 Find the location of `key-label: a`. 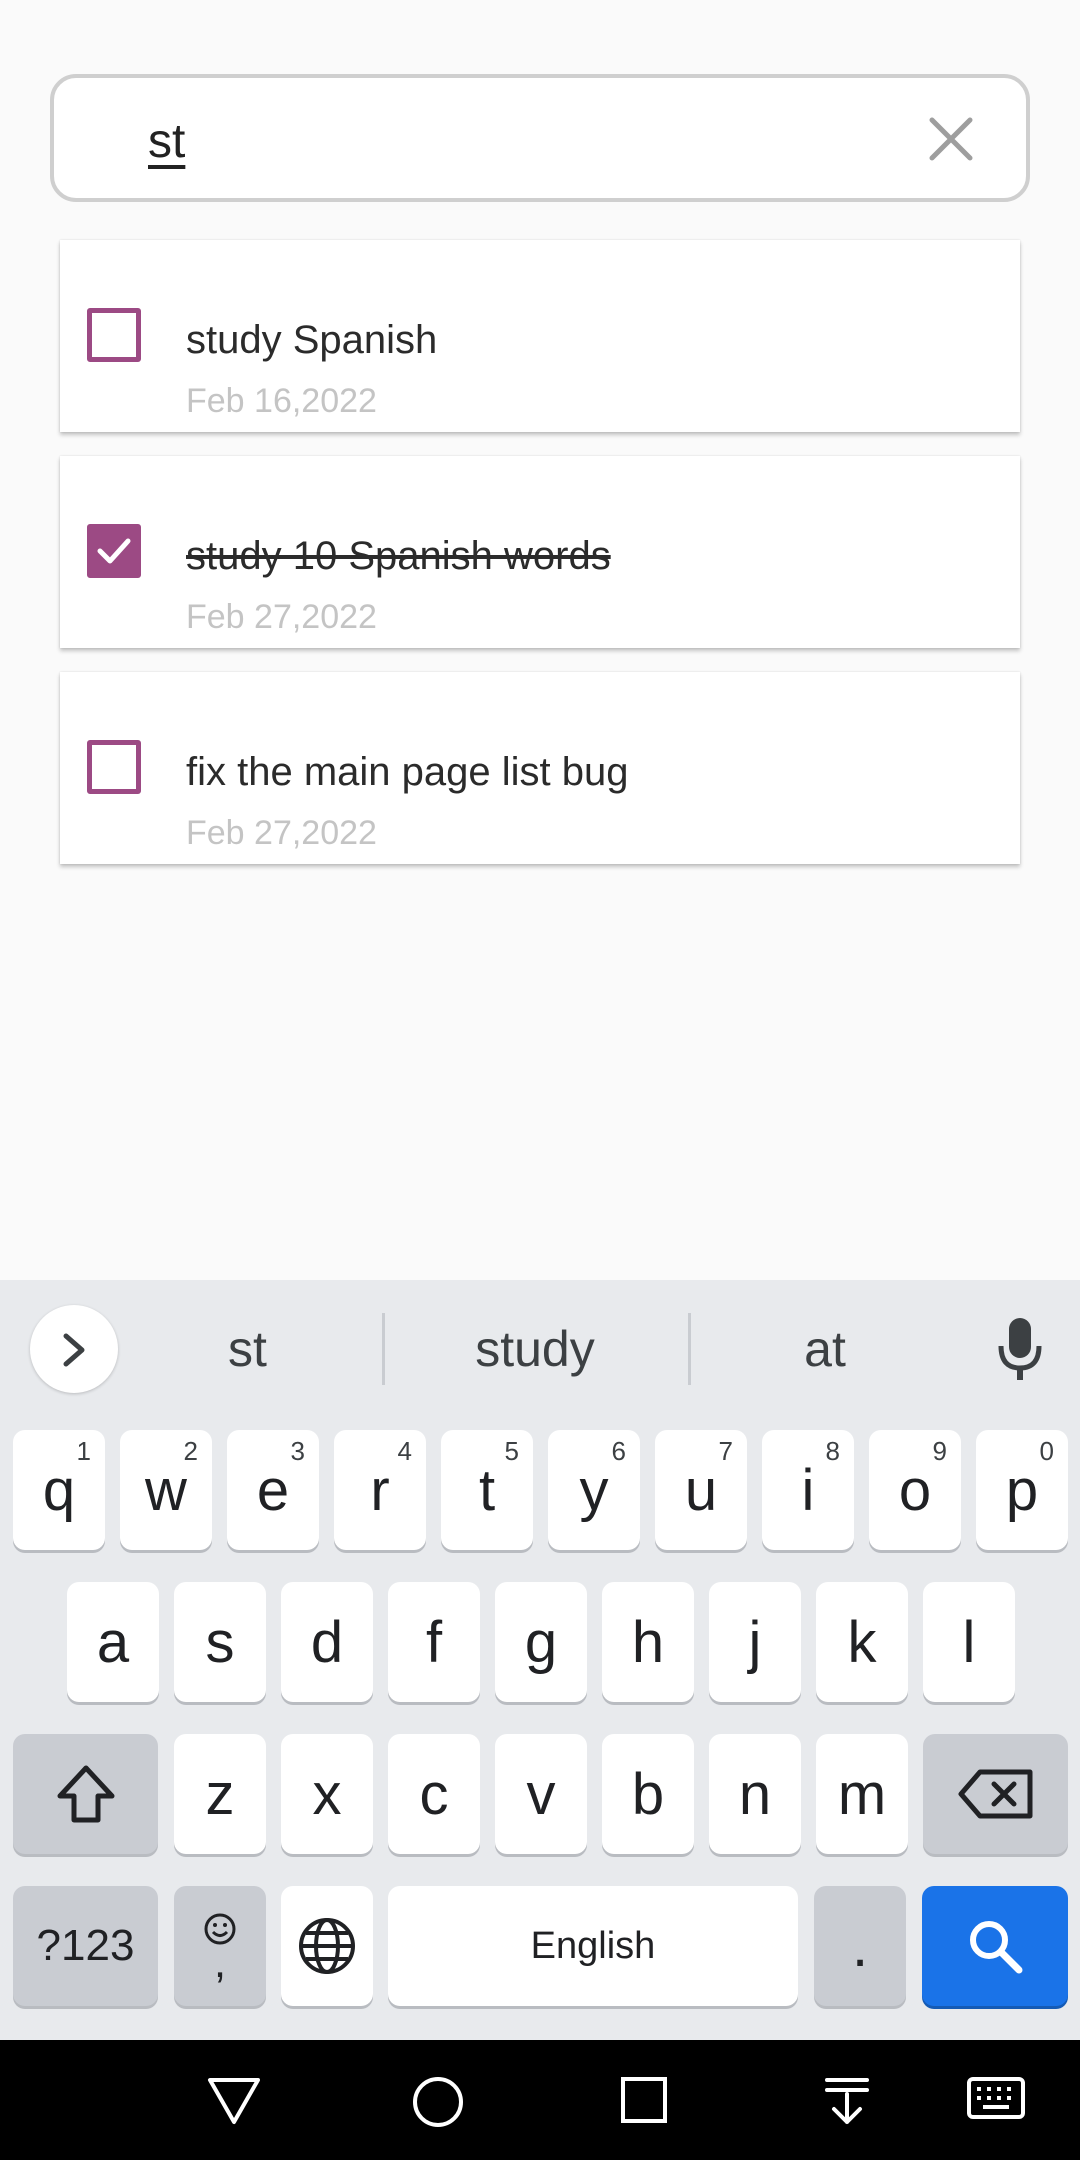

key-label: a is located at coordinates (113, 1642).